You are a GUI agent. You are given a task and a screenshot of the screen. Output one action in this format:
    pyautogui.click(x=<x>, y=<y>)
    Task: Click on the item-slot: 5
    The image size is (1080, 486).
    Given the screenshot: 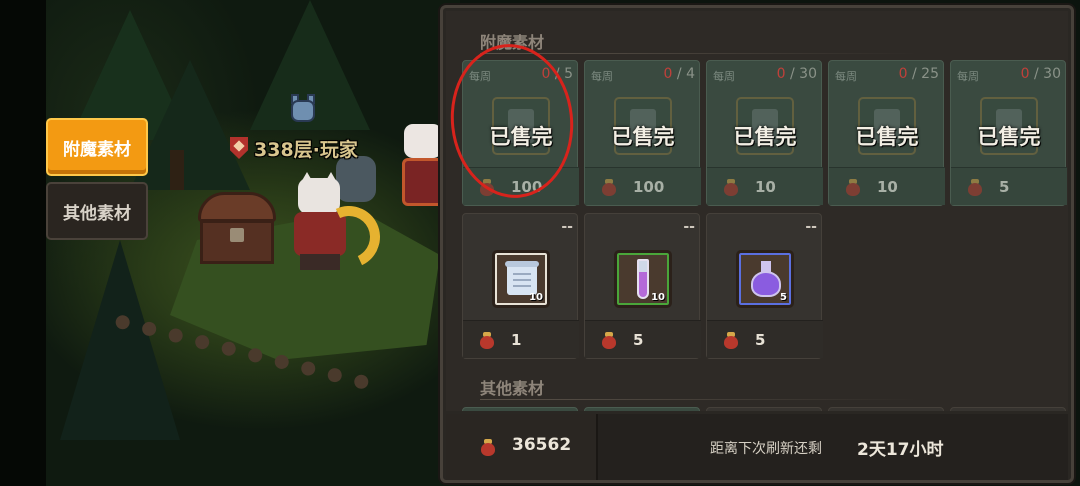 What is the action you would take?
    pyautogui.click(x=765, y=279)
    